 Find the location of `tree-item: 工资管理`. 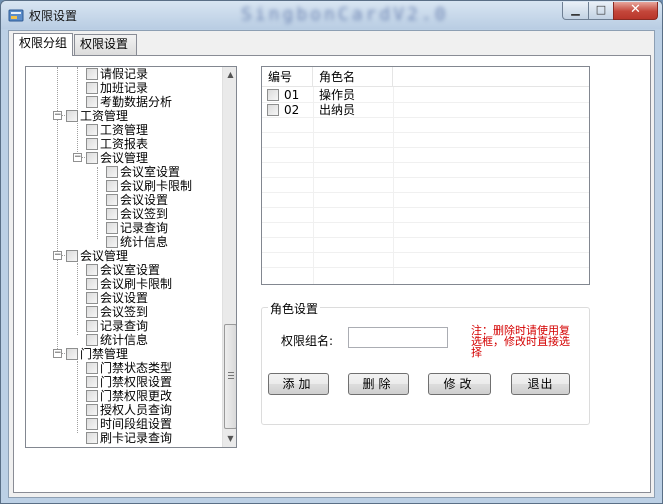

tree-item: 工资管理 is located at coordinates (117, 130).